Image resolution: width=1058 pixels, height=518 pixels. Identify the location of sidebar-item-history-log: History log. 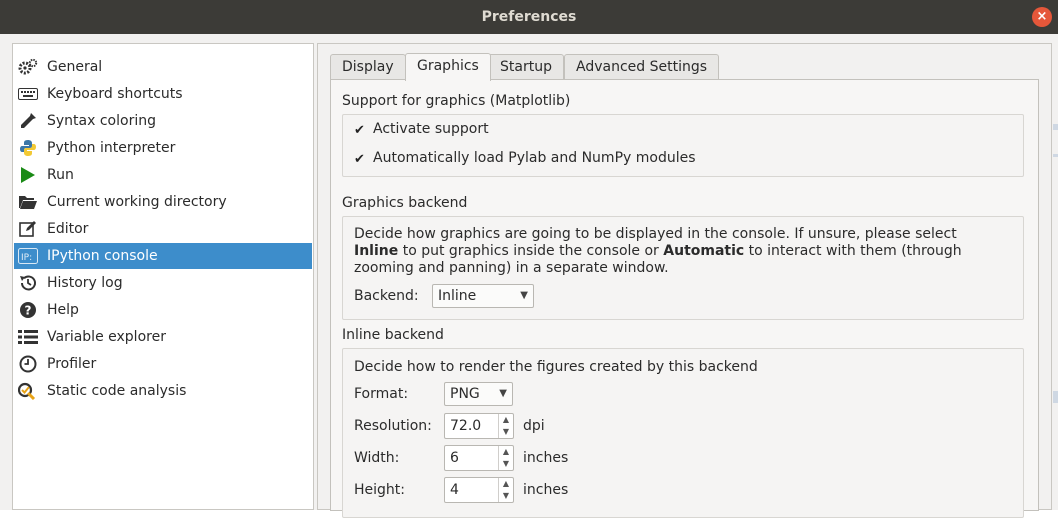
(163, 283).